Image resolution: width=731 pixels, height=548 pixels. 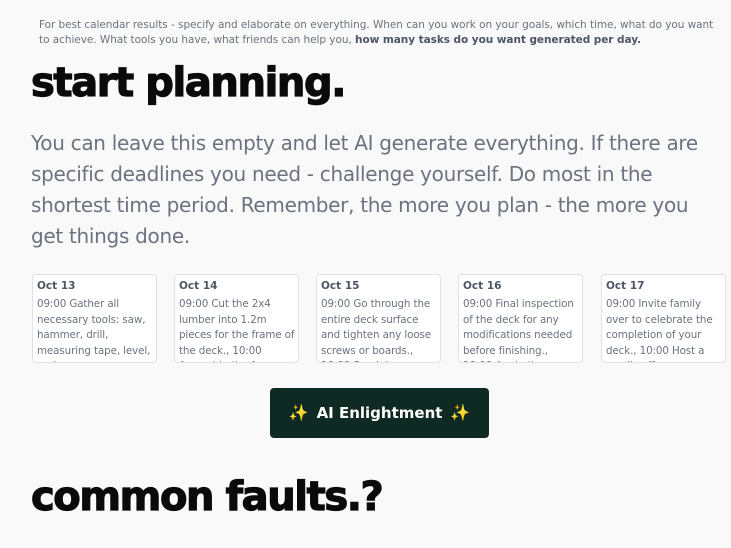 What do you see at coordinates (188, 82) in the screenshot?
I see `start-planning-heading: start planning.` at bounding box center [188, 82].